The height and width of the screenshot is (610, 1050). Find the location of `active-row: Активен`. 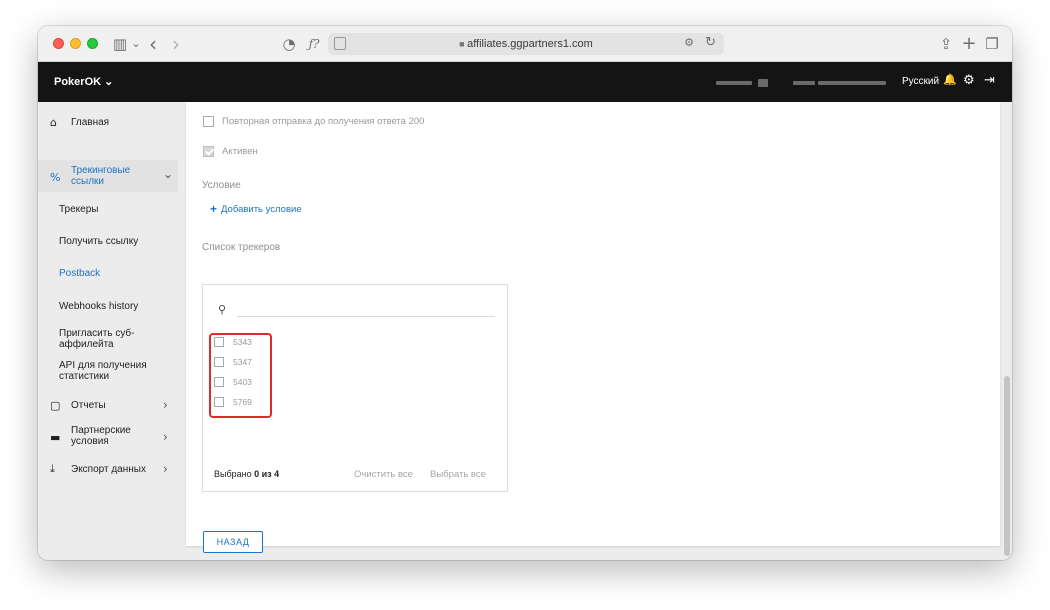

active-row: Активен is located at coordinates (230, 151).